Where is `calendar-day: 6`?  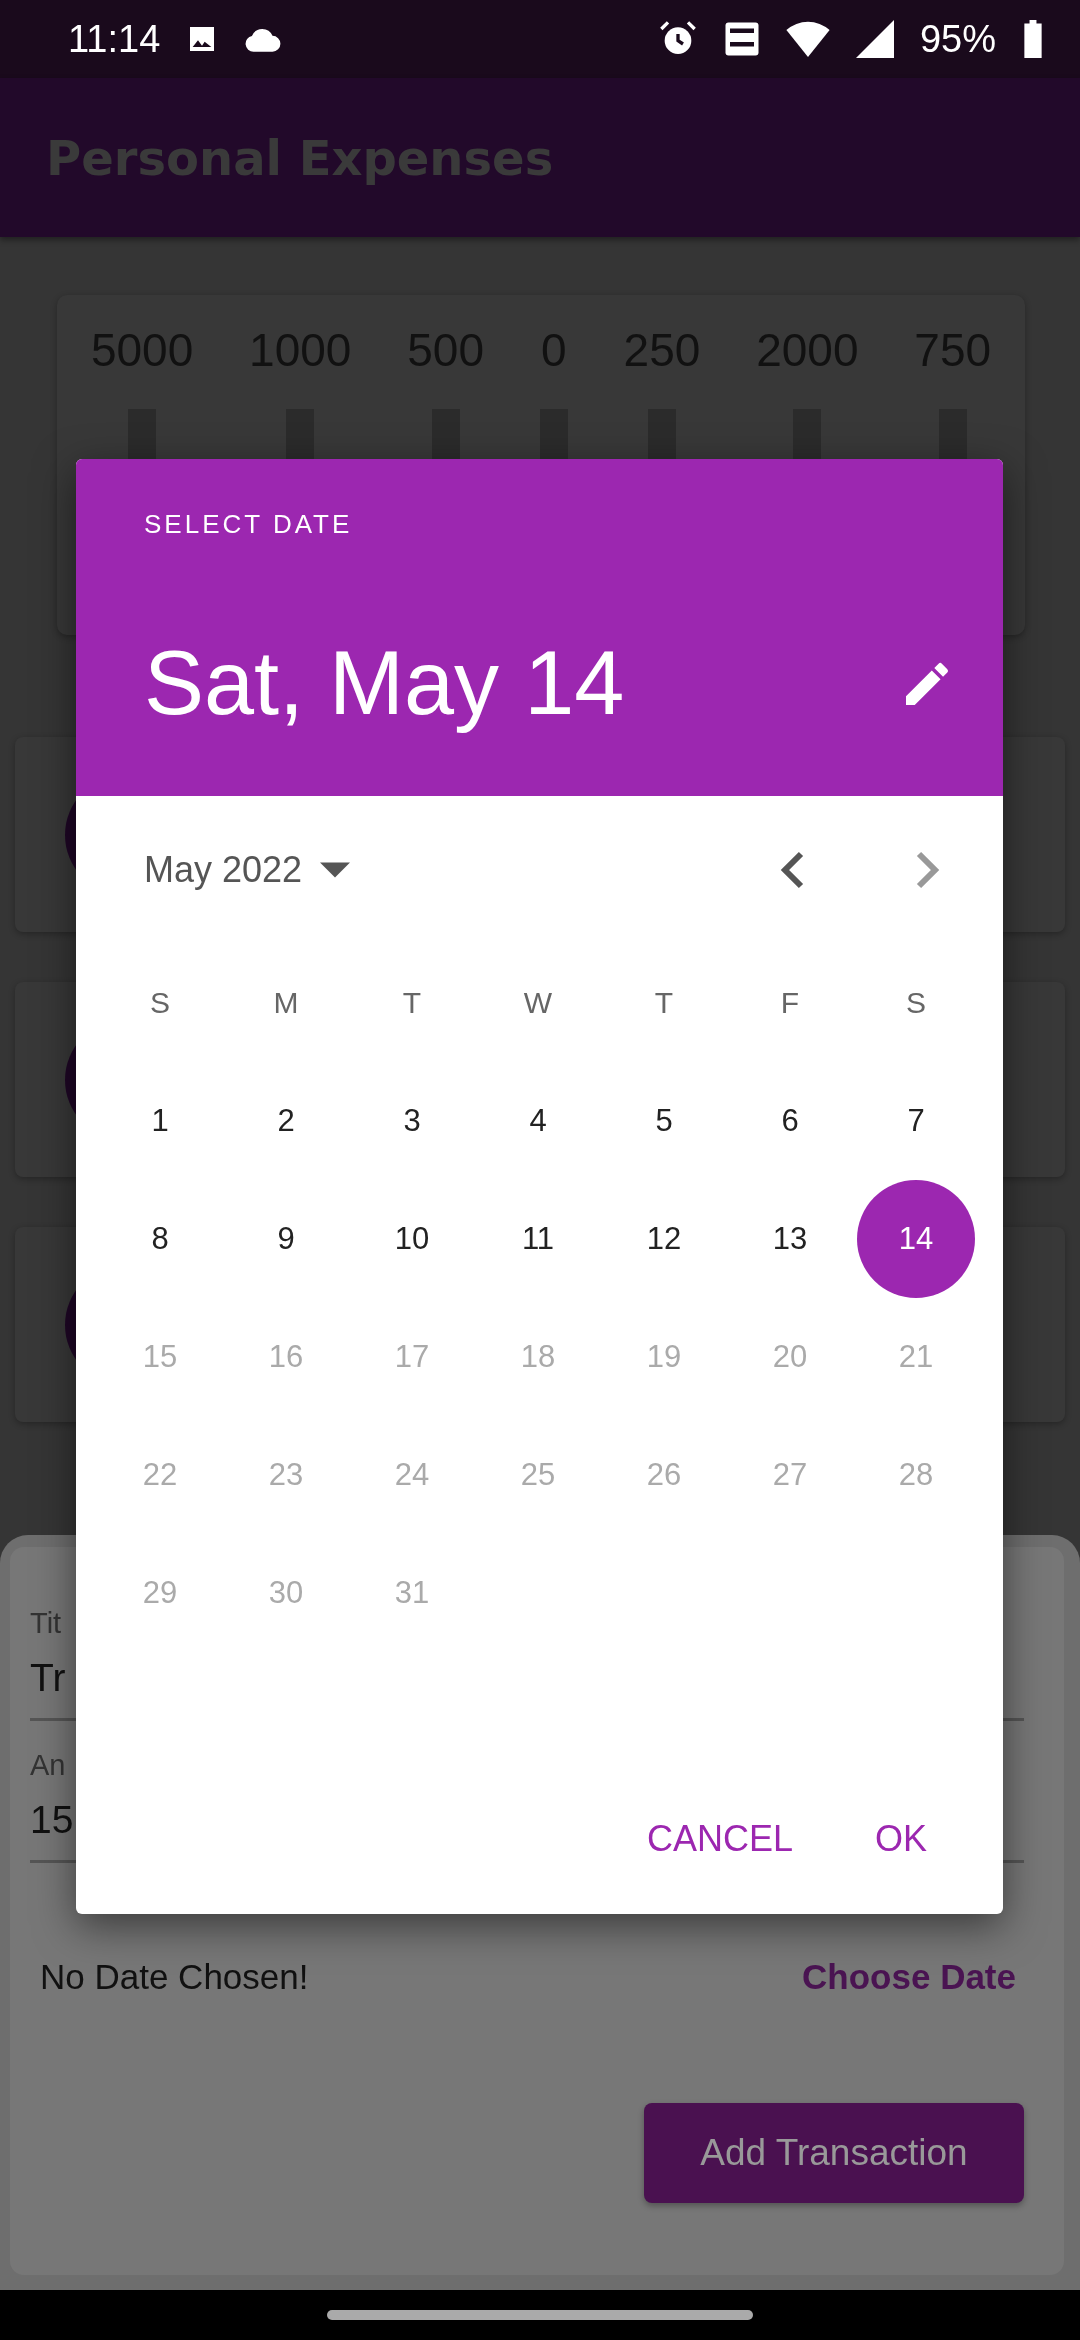 calendar-day: 6 is located at coordinates (790, 1121).